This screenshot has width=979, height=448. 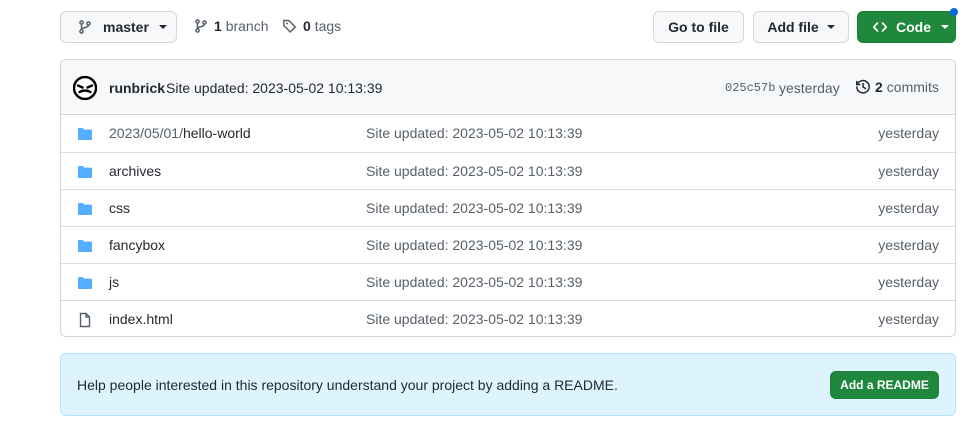 What do you see at coordinates (311, 26) in the screenshot?
I see `tags-link: 0 tags` at bounding box center [311, 26].